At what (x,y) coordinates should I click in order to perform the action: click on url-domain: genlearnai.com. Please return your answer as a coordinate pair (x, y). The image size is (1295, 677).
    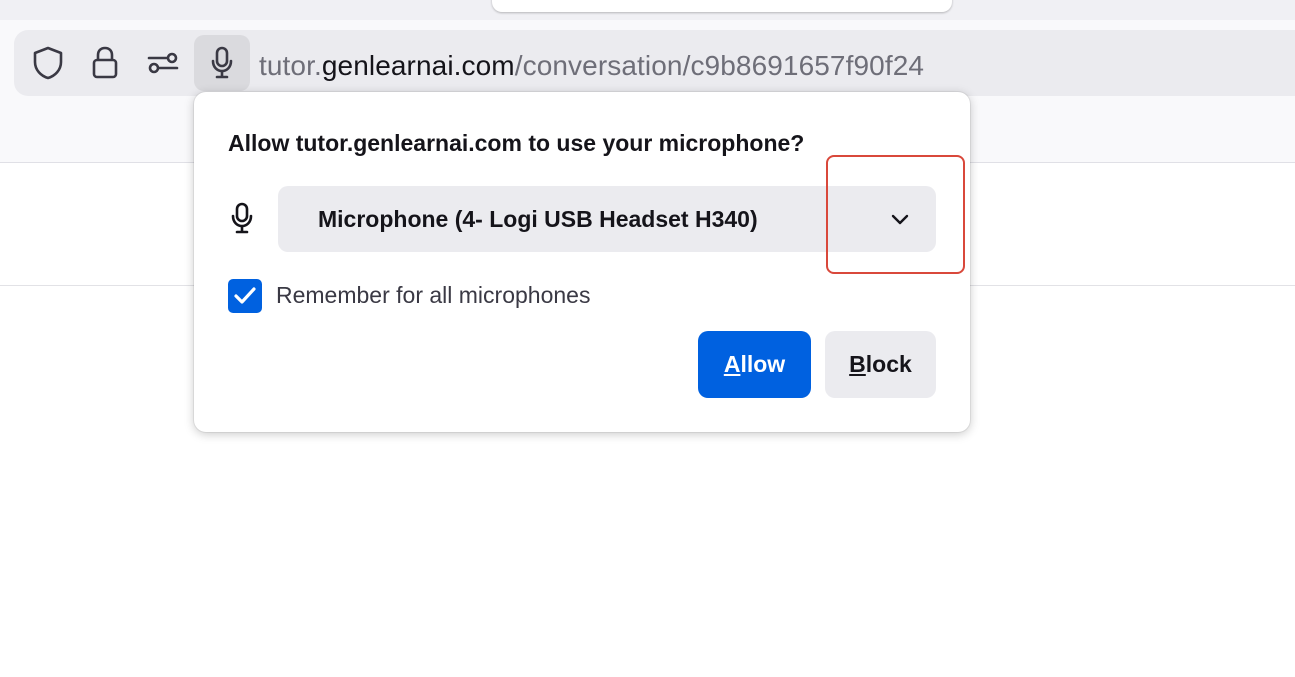
    Looking at the image, I should click on (418, 65).